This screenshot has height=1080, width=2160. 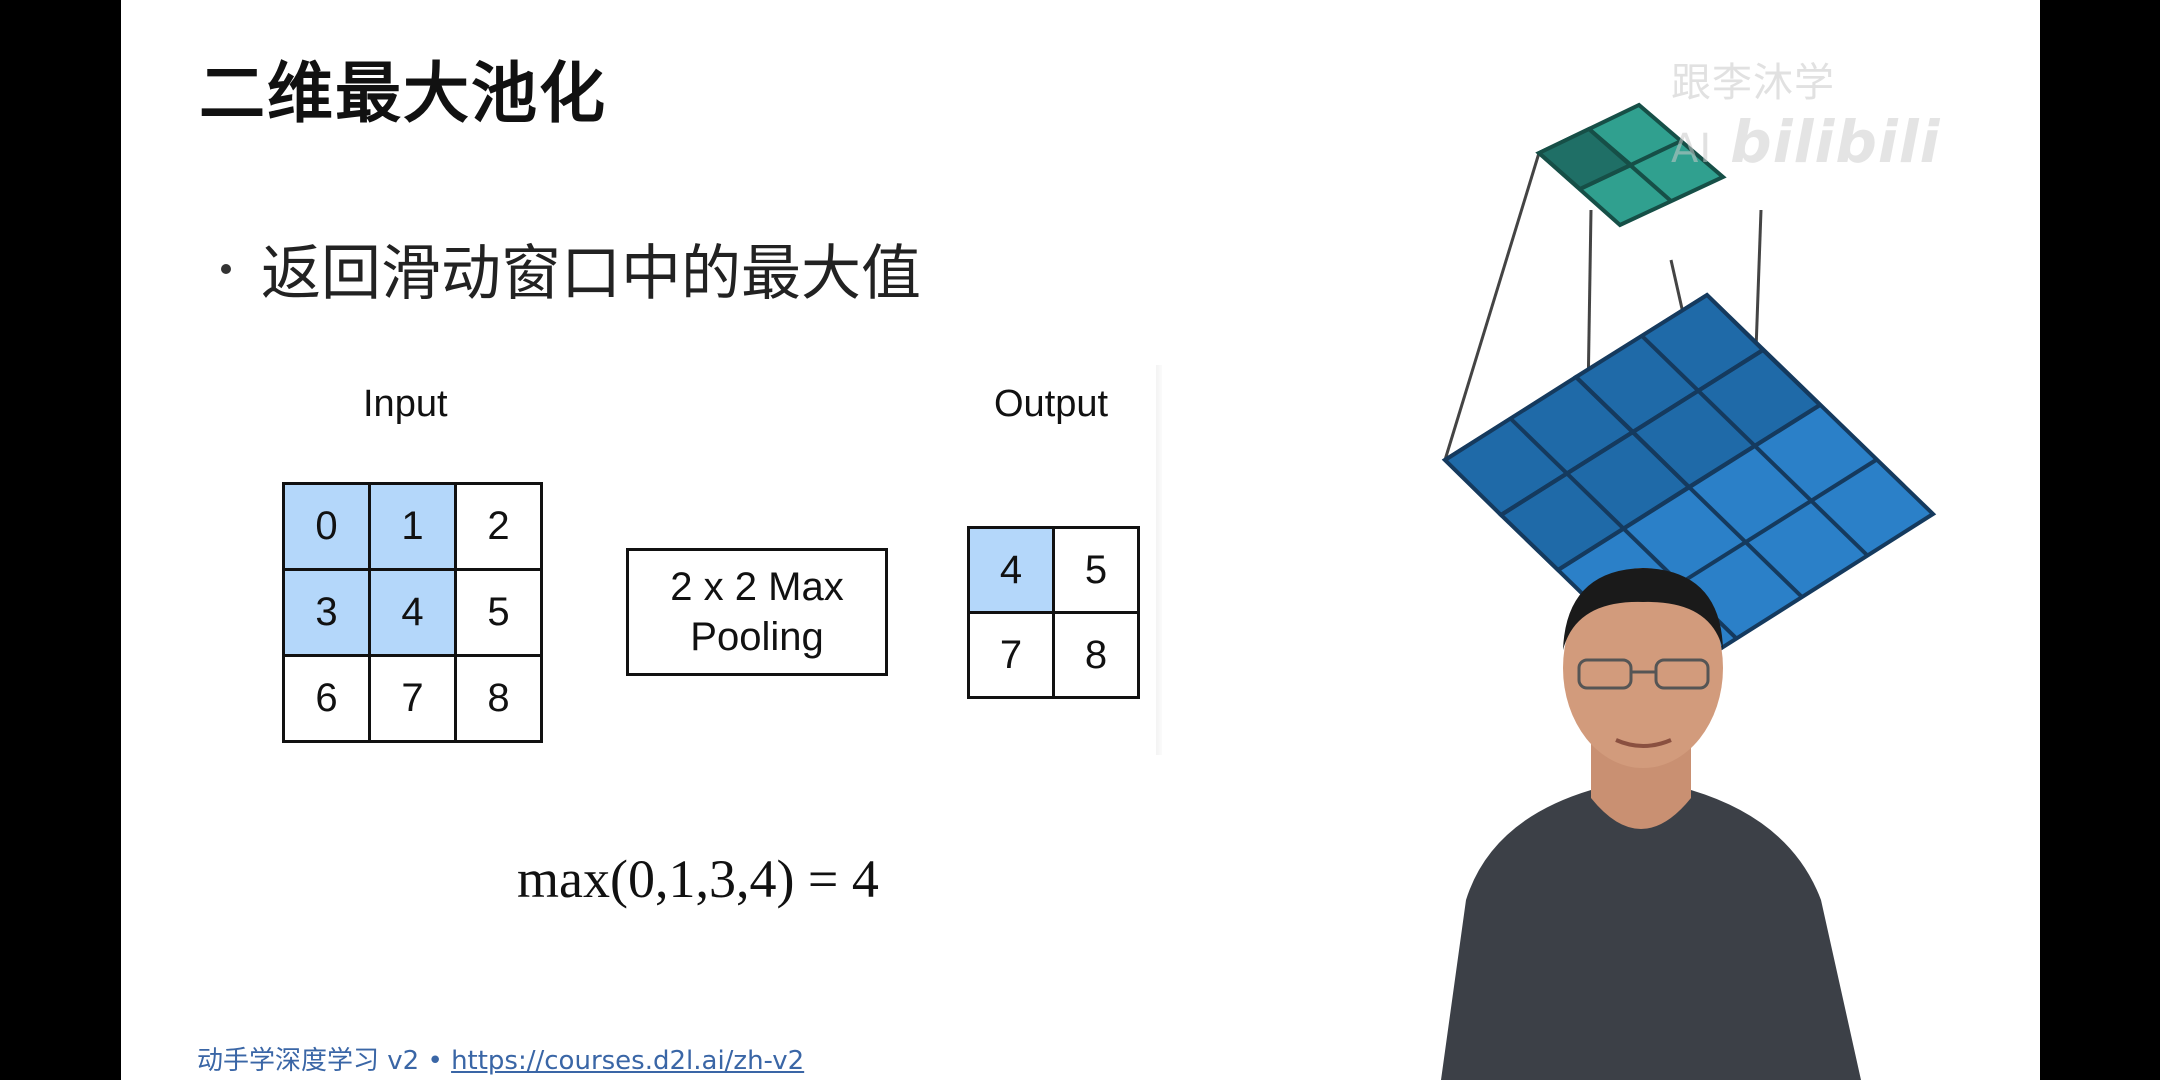 I want to click on input-cell: 6, so click(x=326, y=698).